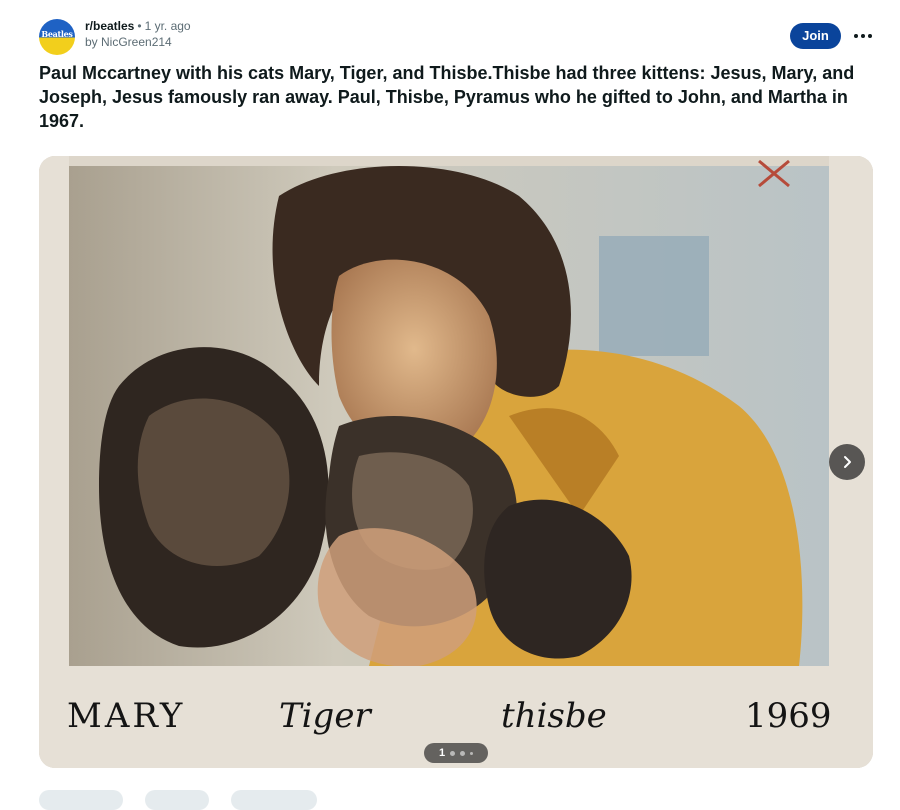 The image size is (900, 810). Describe the element at coordinates (847, 462) in the screenshot. I see `chevron-right-icon` at that location.